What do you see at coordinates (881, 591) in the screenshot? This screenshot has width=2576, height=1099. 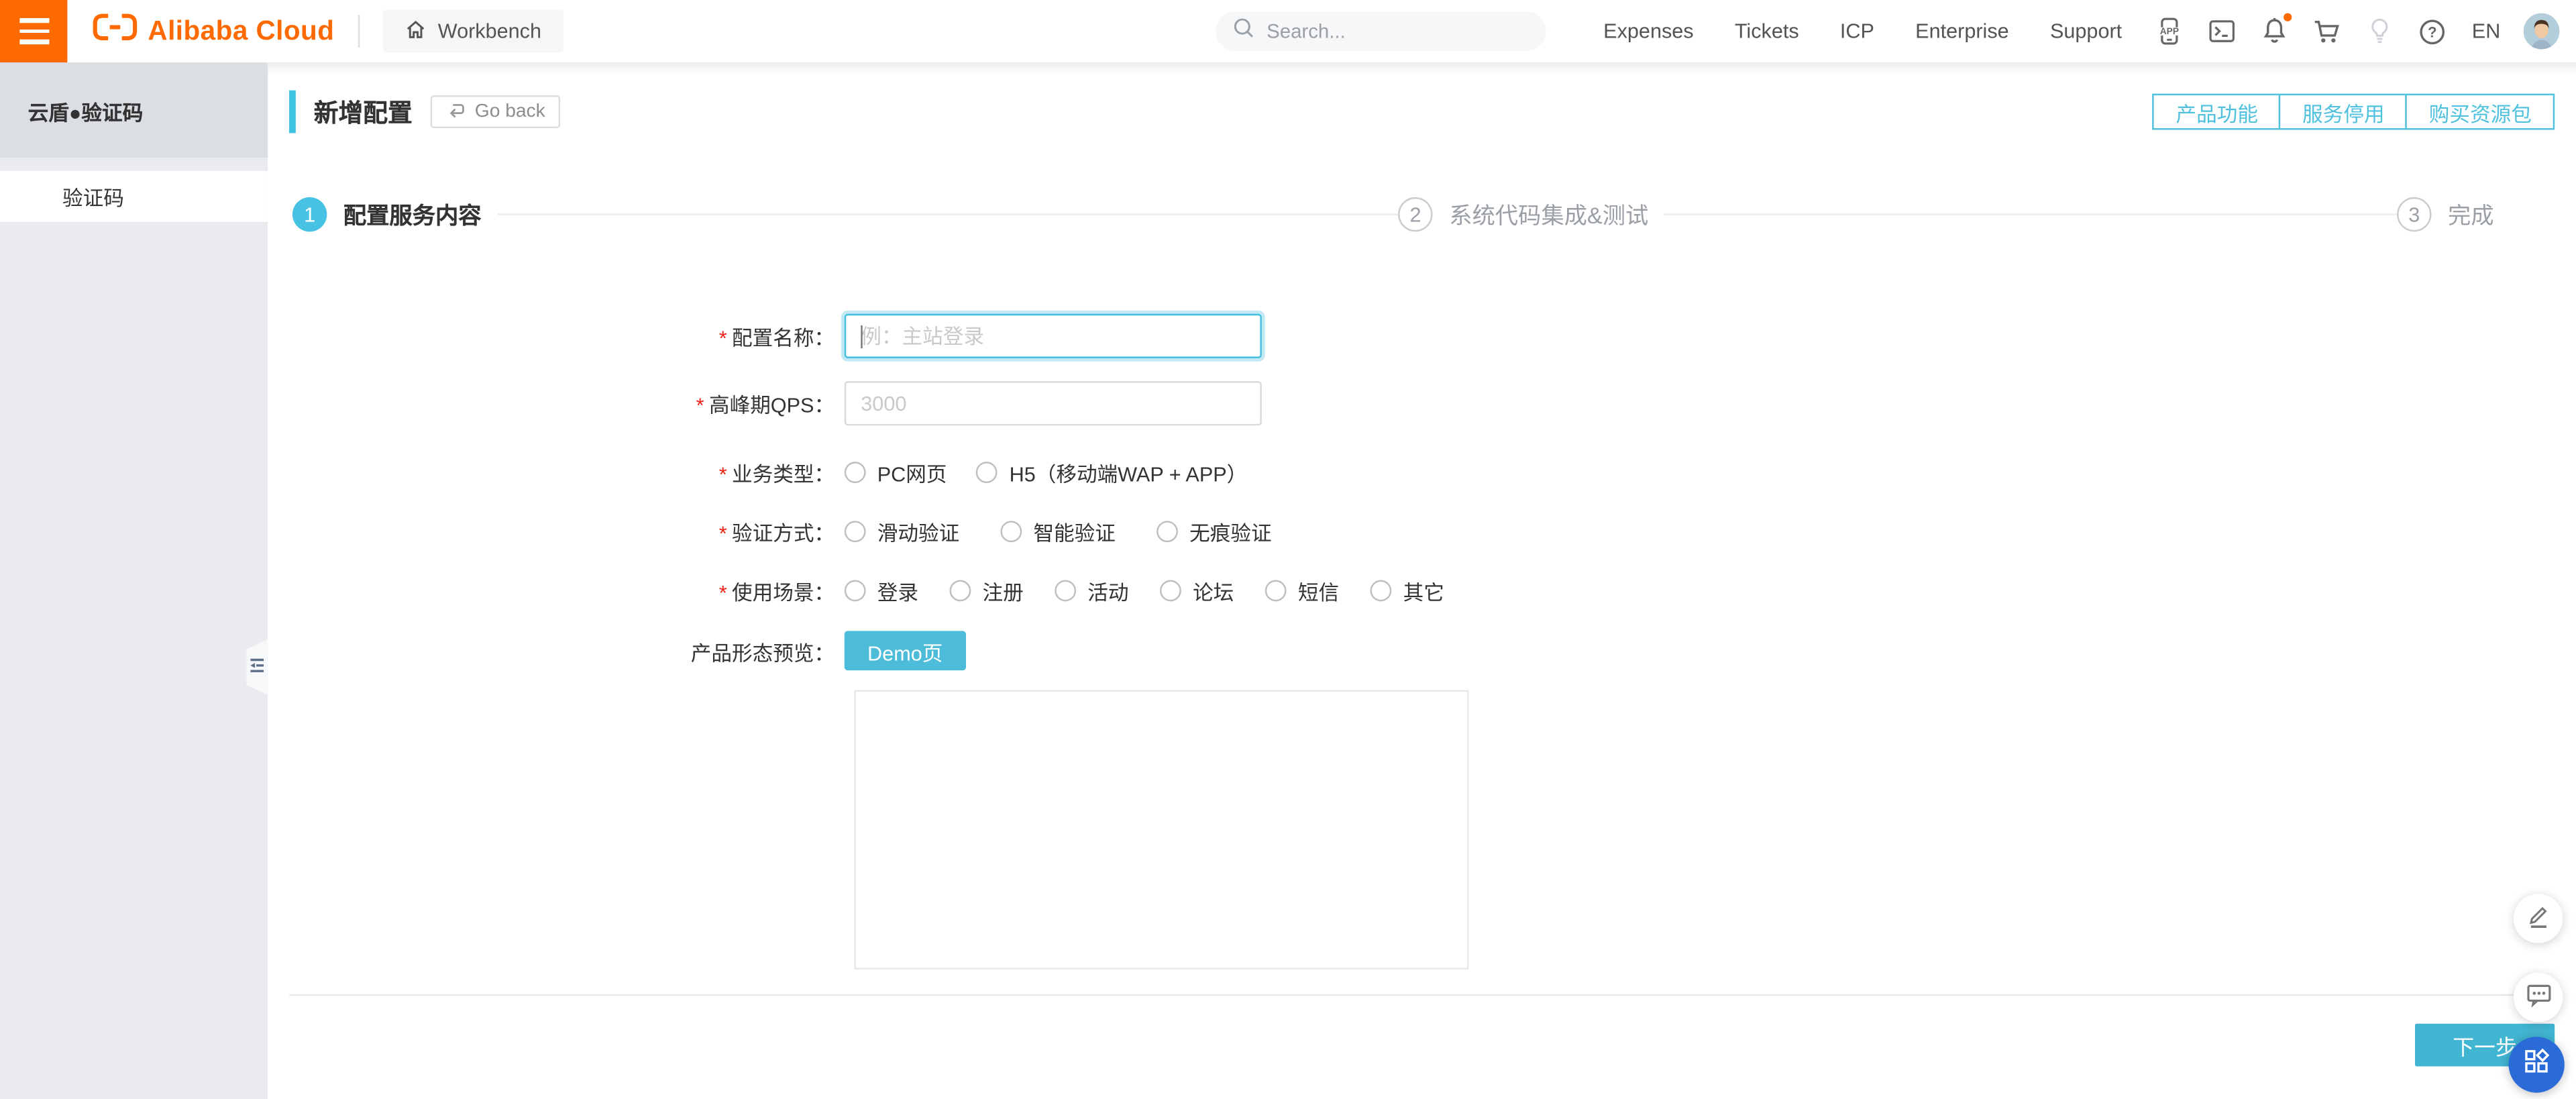 I see `radio-login: 登录` at bounding box center [881, 591].